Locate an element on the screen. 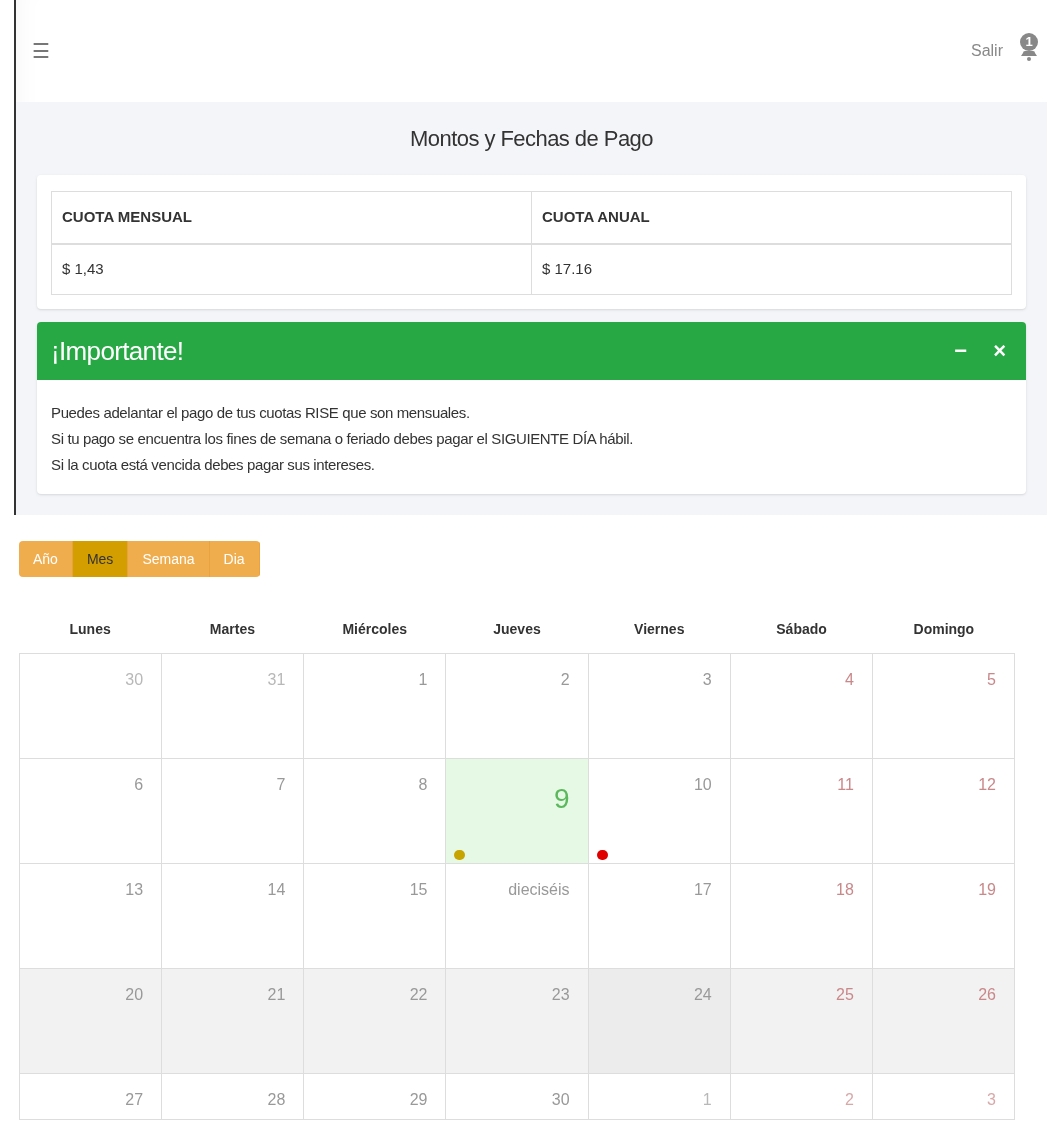 Image resolution: width=1047 pixels, height=1121 pixels. day-cell: 21 is located at coordinates (233, 1021).